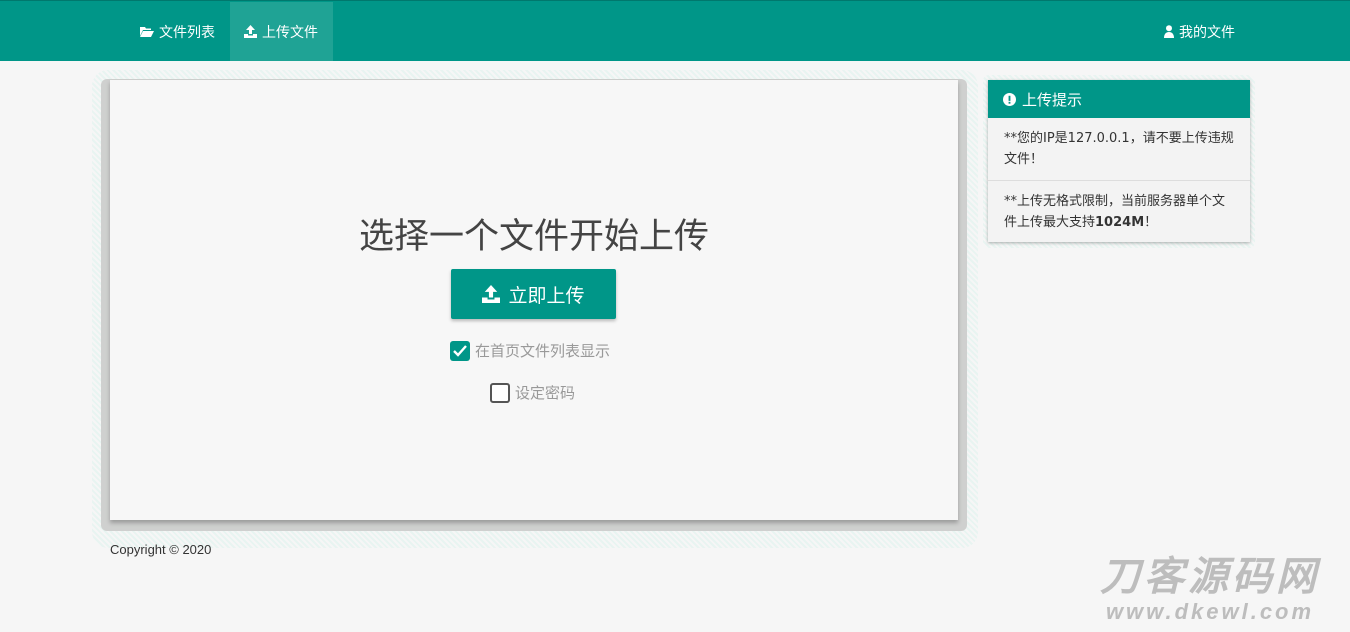 Image resolution: width=1350 pixels, height=632 pixels. Describe the element at coordinates (543, 351) in the screenshot. I see `show-on-home-label: 在首页文件列表显示` at that location.